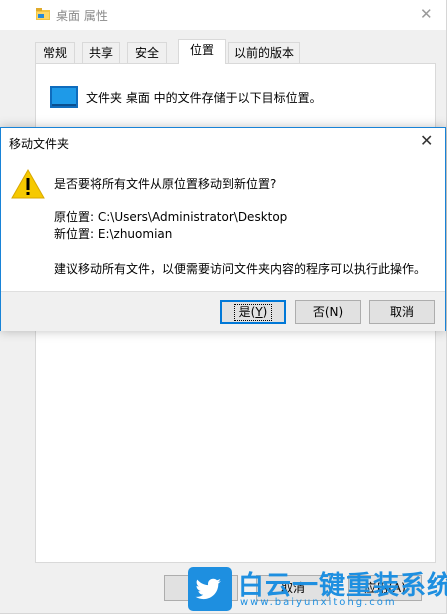 This screenshot has width=447, height=614. What do you see at coordinates (43, 14) in the screenshot?
I see `folder-icon` at bounding box center [43, 14].